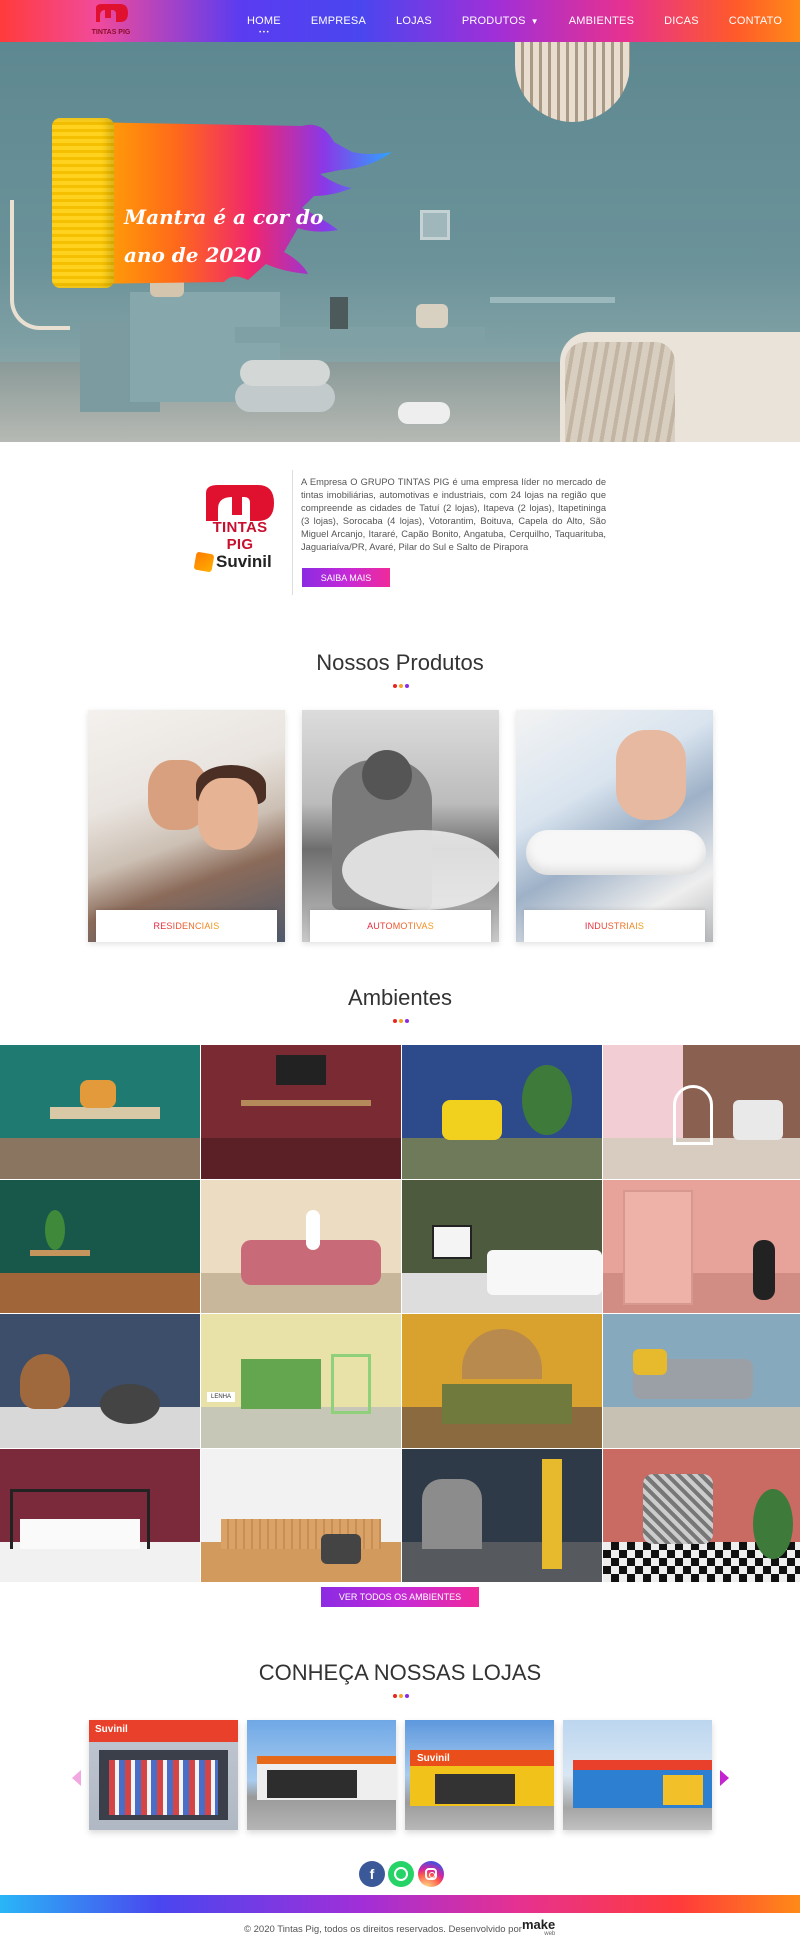  I want to click on product-photo-mask, so click(387, 775).